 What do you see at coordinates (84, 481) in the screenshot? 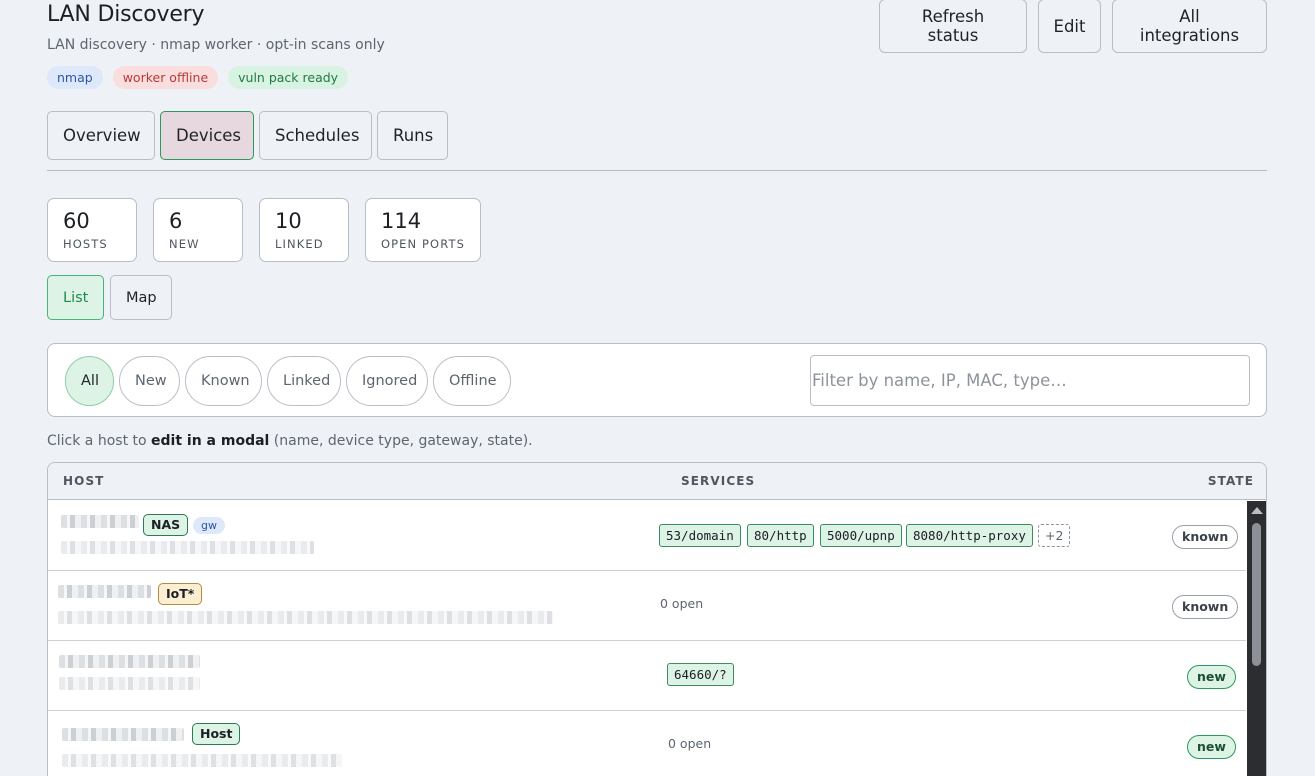
I see `column-host: HOST` at bounding box center [84, 481].